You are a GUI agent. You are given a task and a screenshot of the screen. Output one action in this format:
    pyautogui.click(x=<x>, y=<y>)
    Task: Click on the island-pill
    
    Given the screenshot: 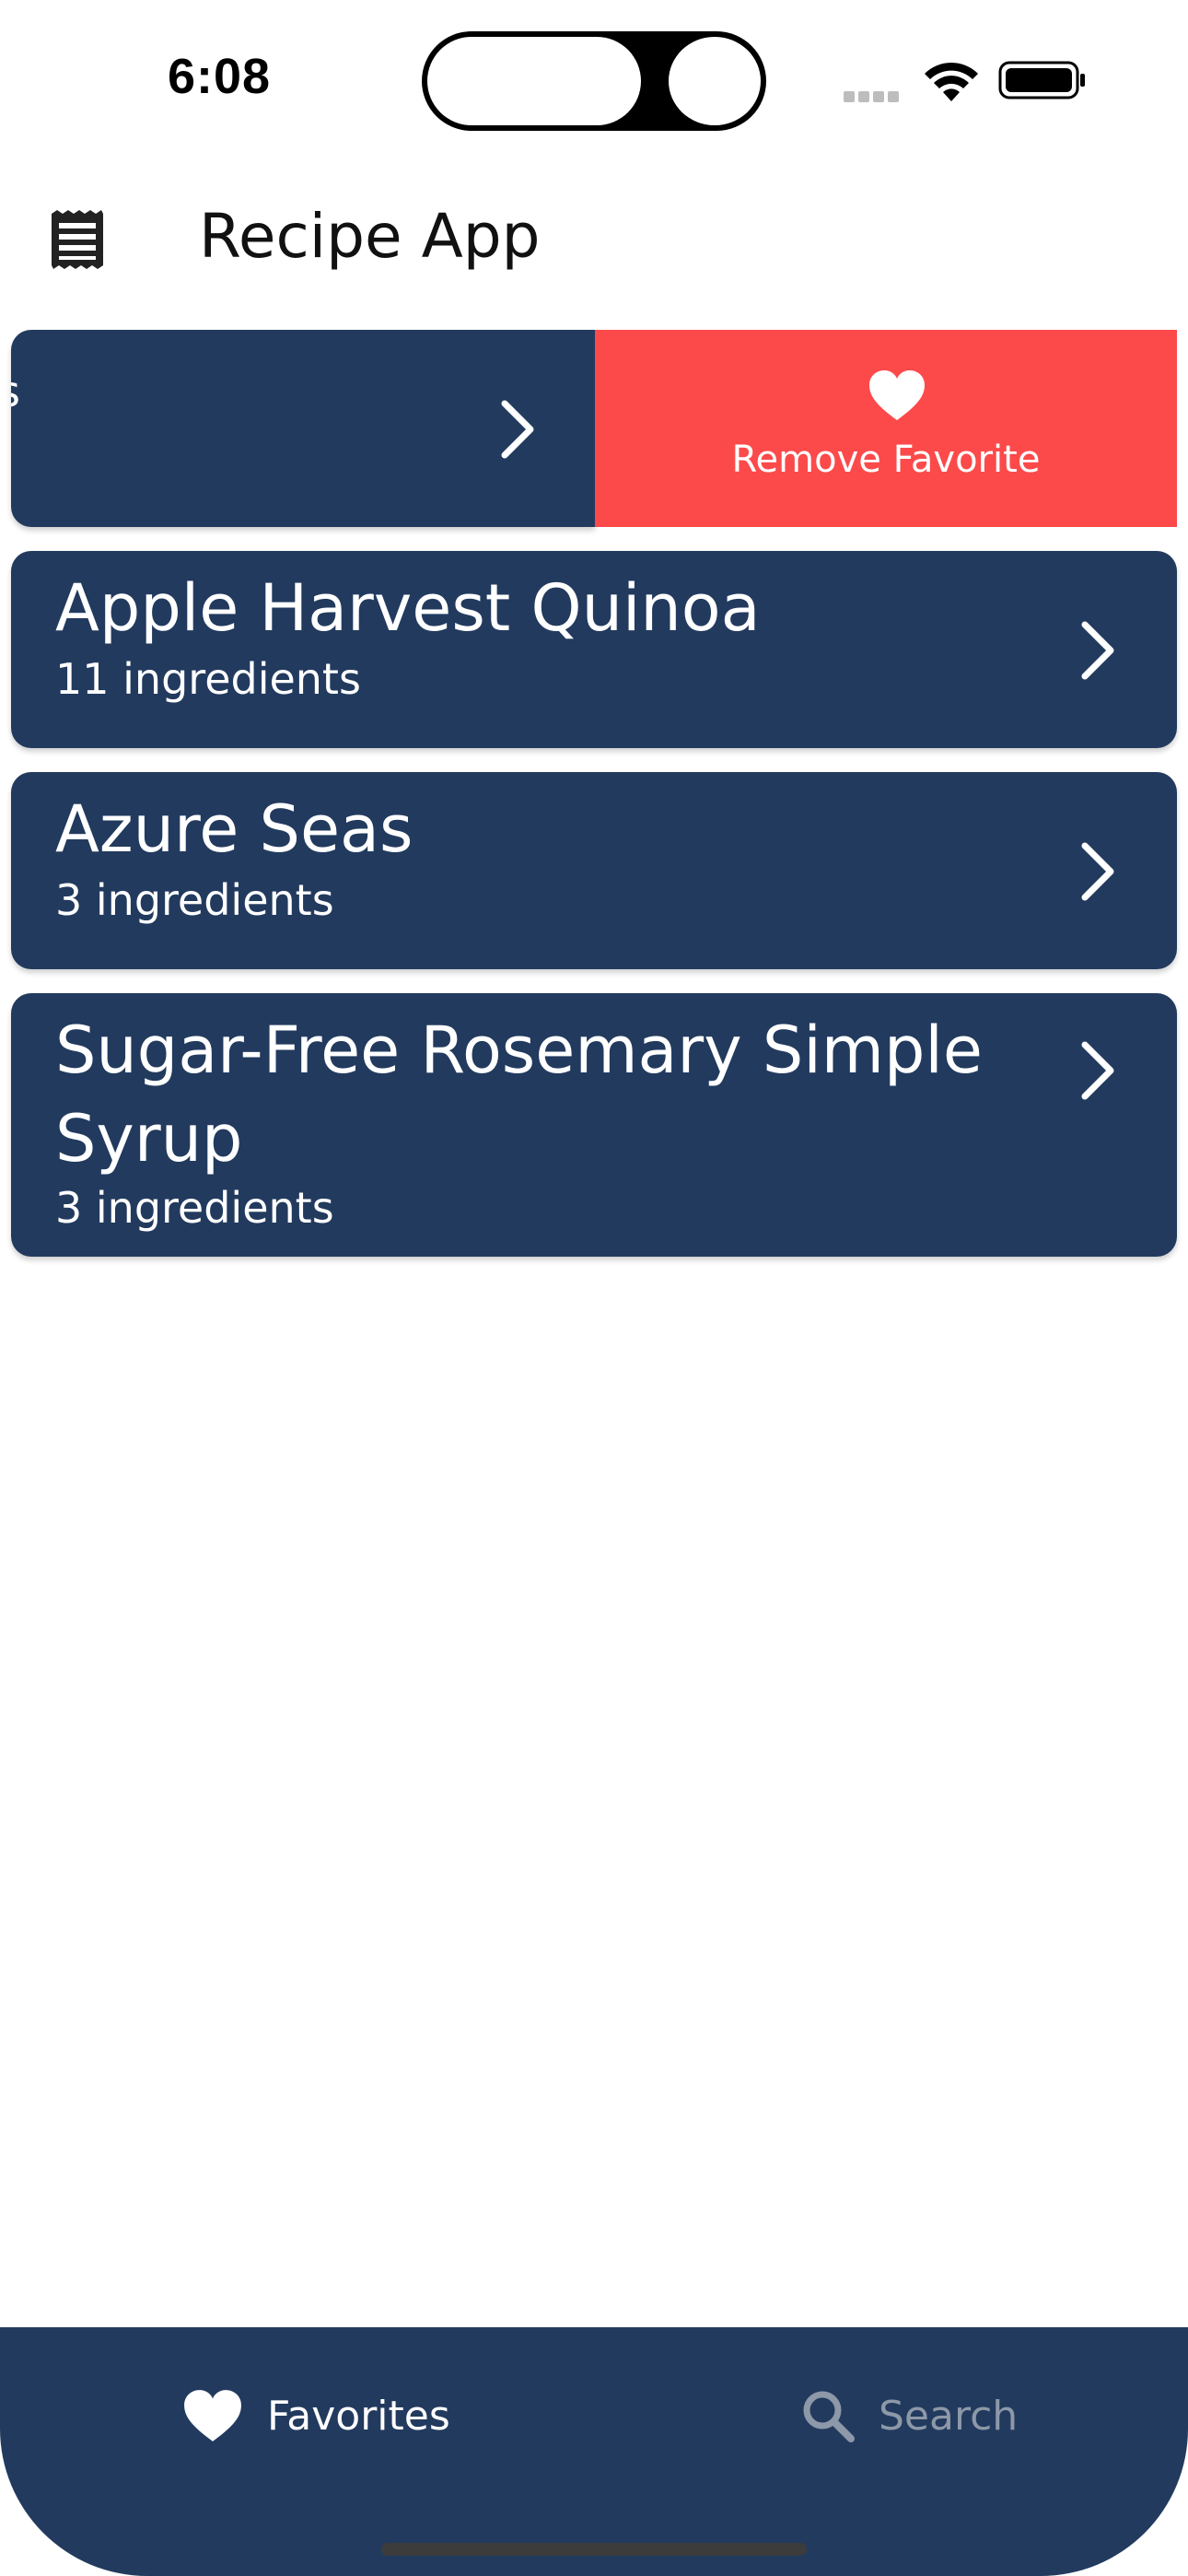 What is the action you would take?
    pyautogui.click(x=534, y=81)
    